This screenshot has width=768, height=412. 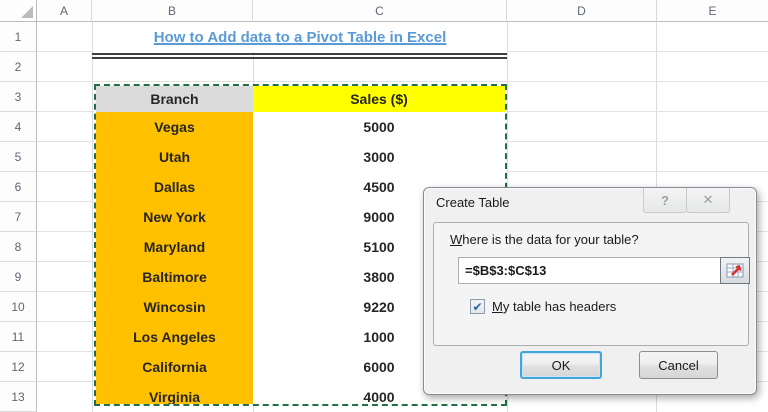 I want to click on row-header-10: 10, so click(x=18, y=307).